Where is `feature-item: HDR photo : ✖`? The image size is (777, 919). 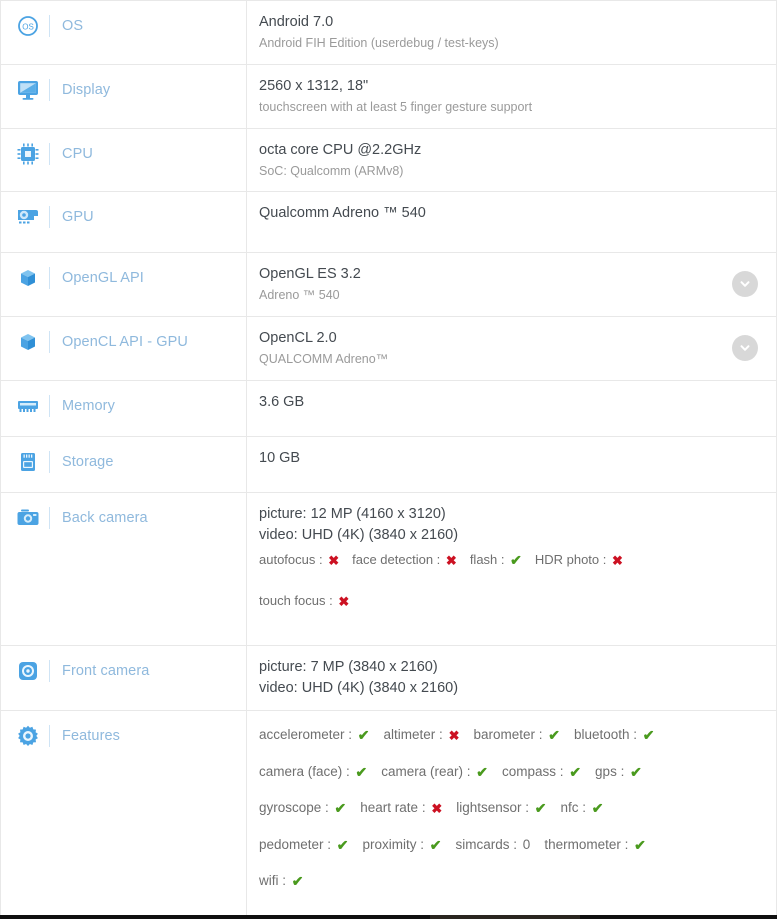
feature-item: HDR photo : ✖ is located at coordinates (579, 560).